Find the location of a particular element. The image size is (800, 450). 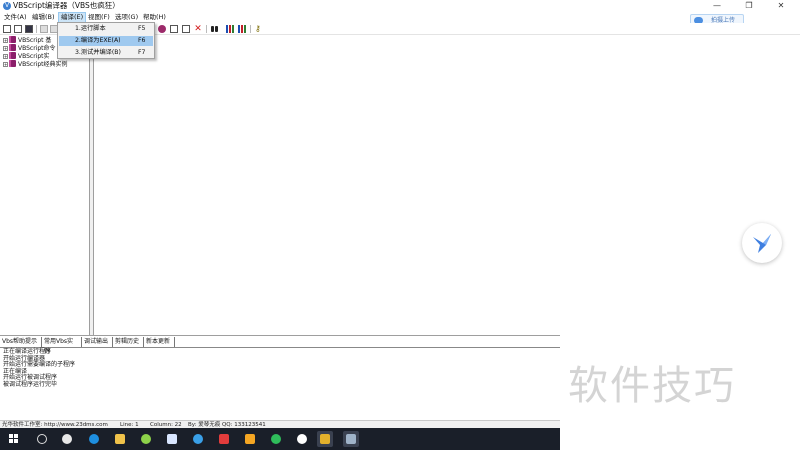

search-icon is located at coordinates (42, 439).